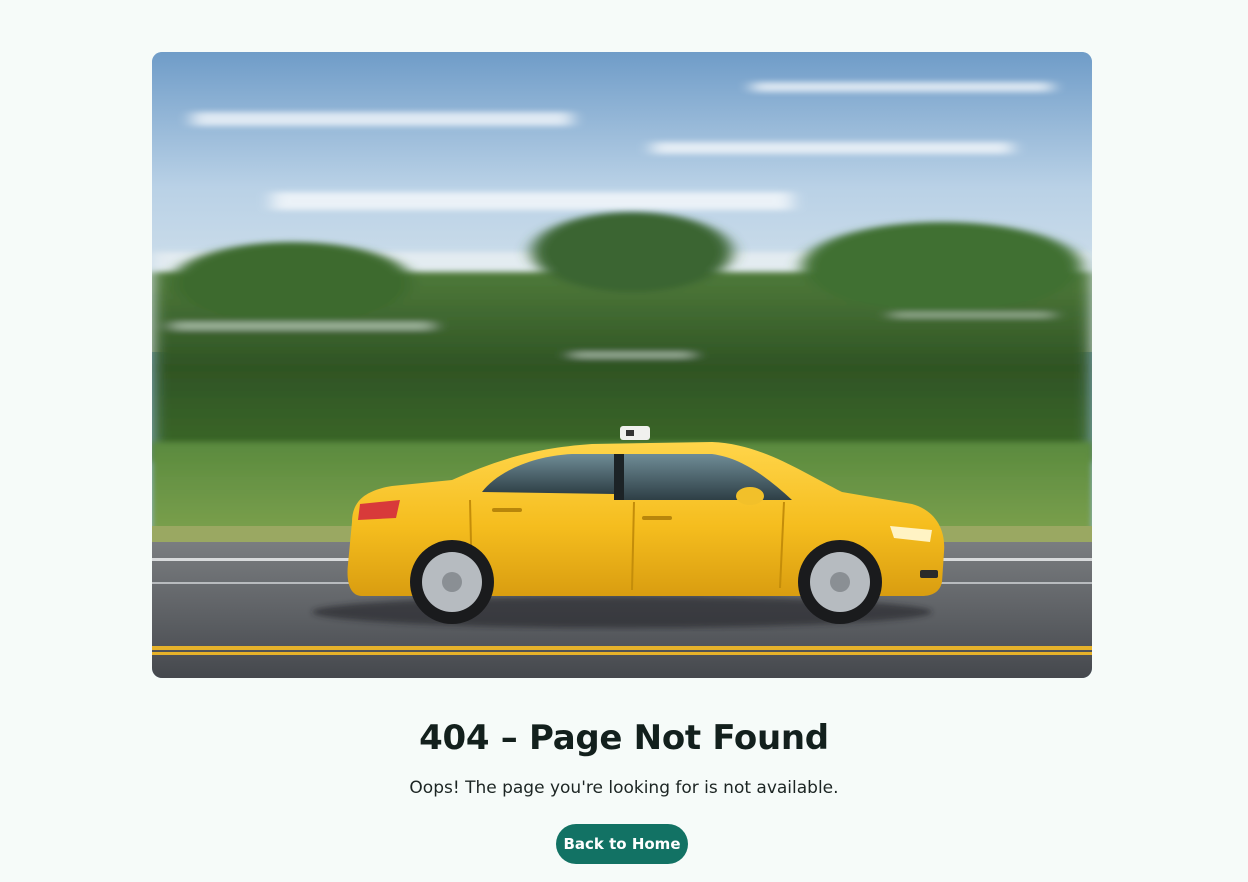 Image resolution: width=1248 pixels, height=882 pixels. Describe the element at coordinates (624, 738) in the screenshot. I see `page-title: 404 – Page Not Found` at that location.